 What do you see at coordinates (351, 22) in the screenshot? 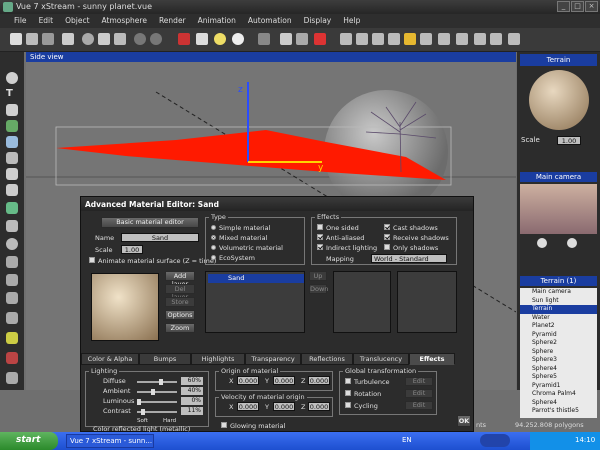
I see `menu-help: Help` at bounding box center [351, 22].